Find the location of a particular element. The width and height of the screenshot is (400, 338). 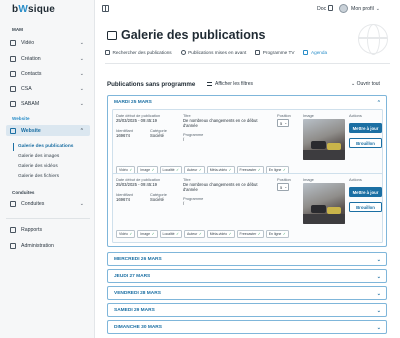

thumb-car is located at coordinates (318, 209).